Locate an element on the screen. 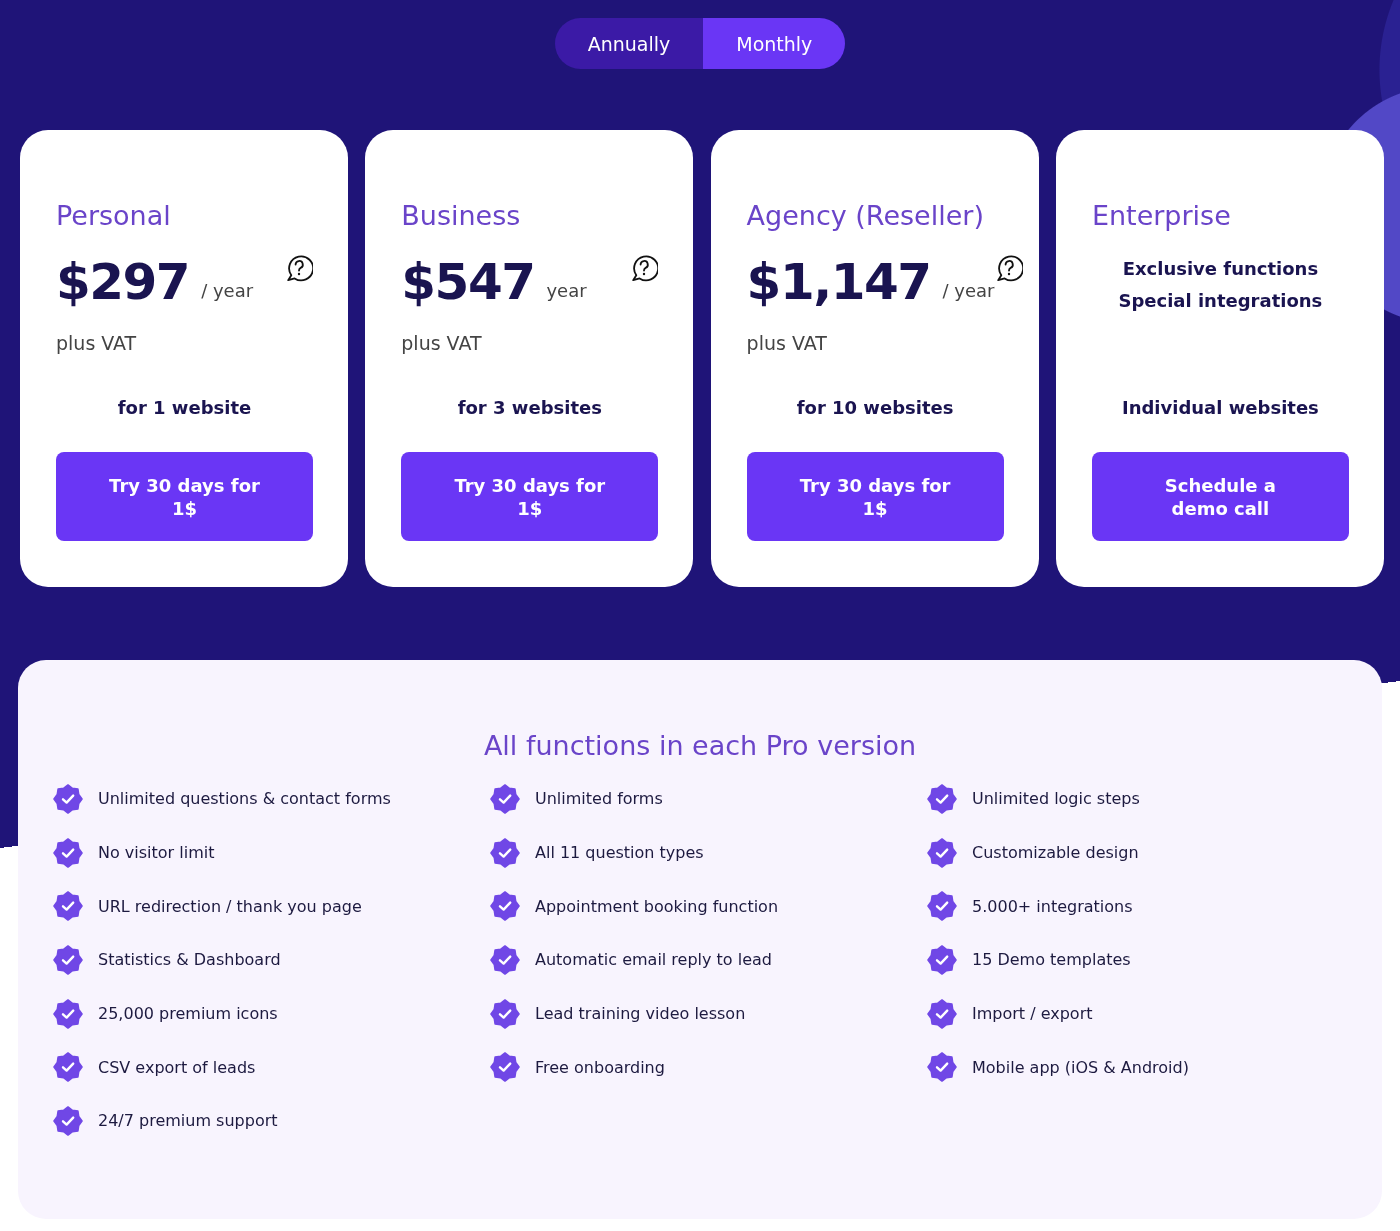 The height and width of the screenshot is (1231, 1400). feature-label: All 11 question types is located at coordinates (619, 853).